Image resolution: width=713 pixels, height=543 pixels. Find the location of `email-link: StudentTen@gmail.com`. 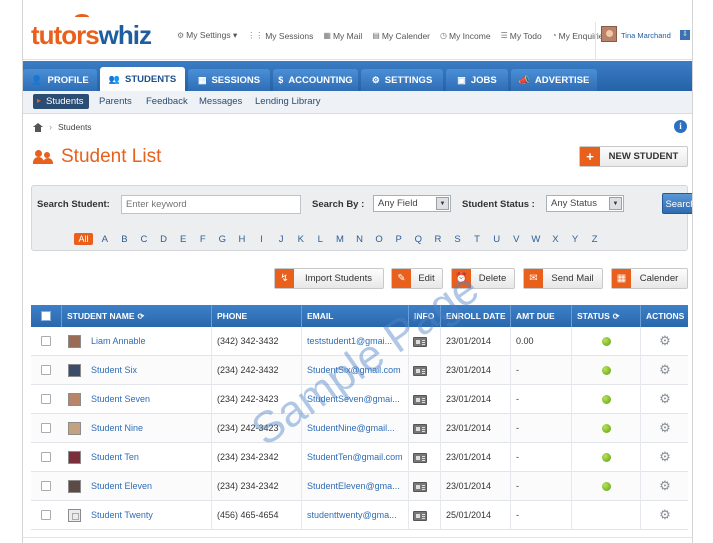

email-link: StudentTen@gmail.com is located at coordinates (355, 457).